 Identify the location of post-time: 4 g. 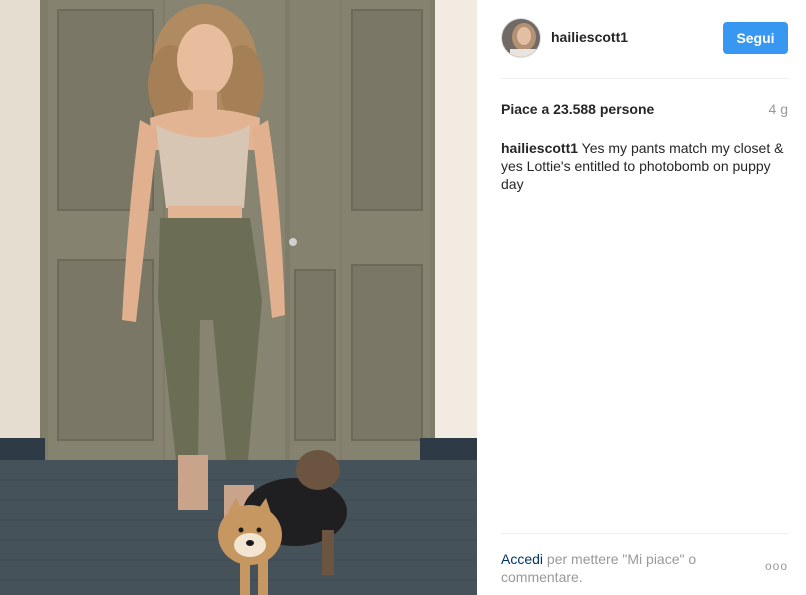
(778, 109).